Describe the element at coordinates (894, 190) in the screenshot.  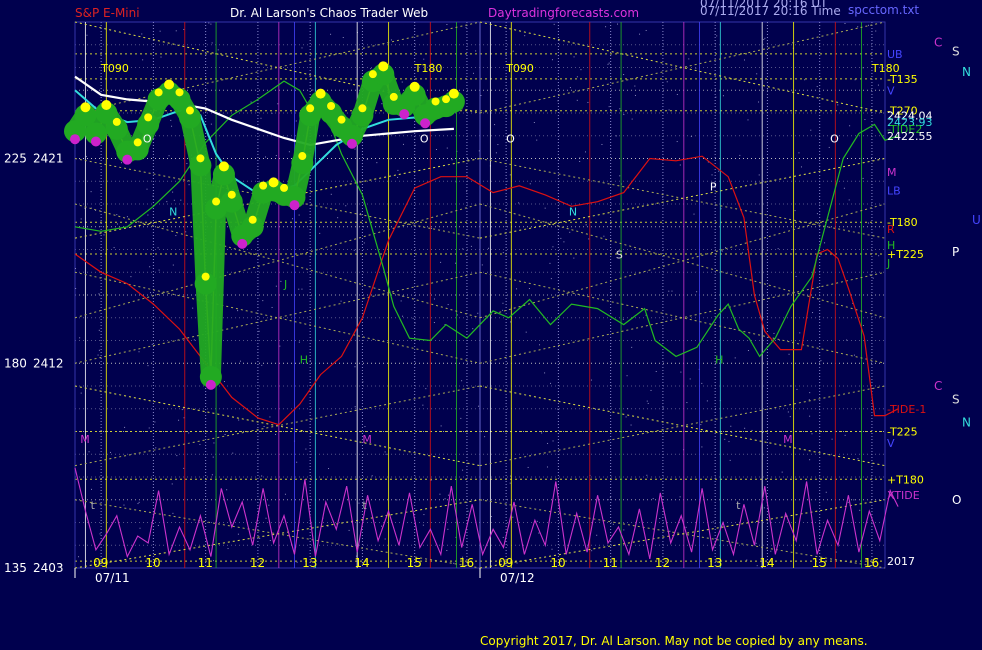
I see `right-label: LB` at that location.